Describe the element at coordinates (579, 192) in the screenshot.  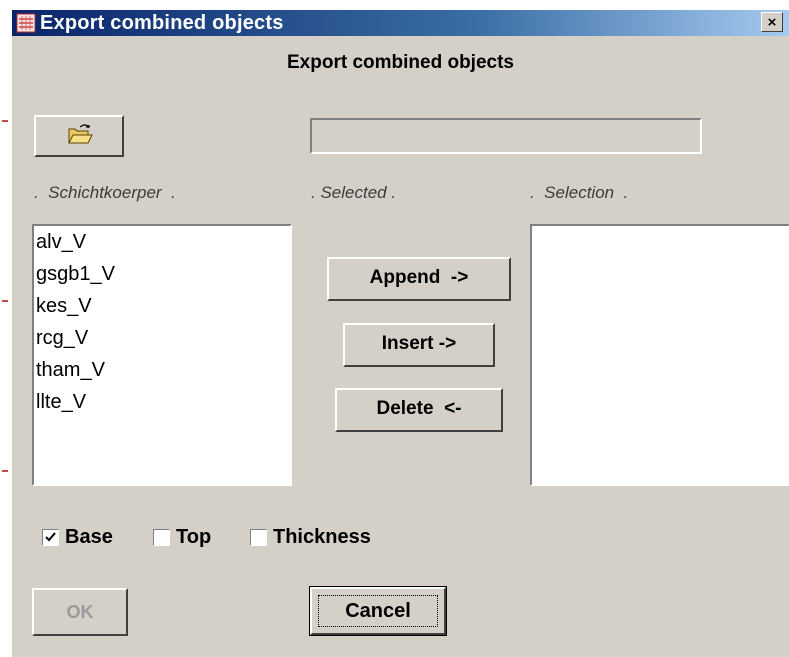
I see `column-label-selection: . Selection .` at that location.